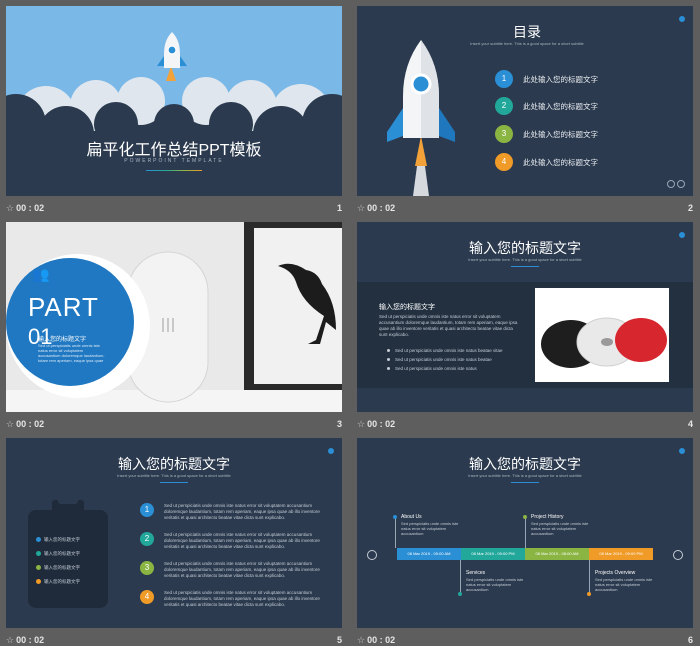 This screenshot has width=700, height=646. Describe the element at coordinates (690, 424) in the screenshot. I see `slide-number: 4` at that location.